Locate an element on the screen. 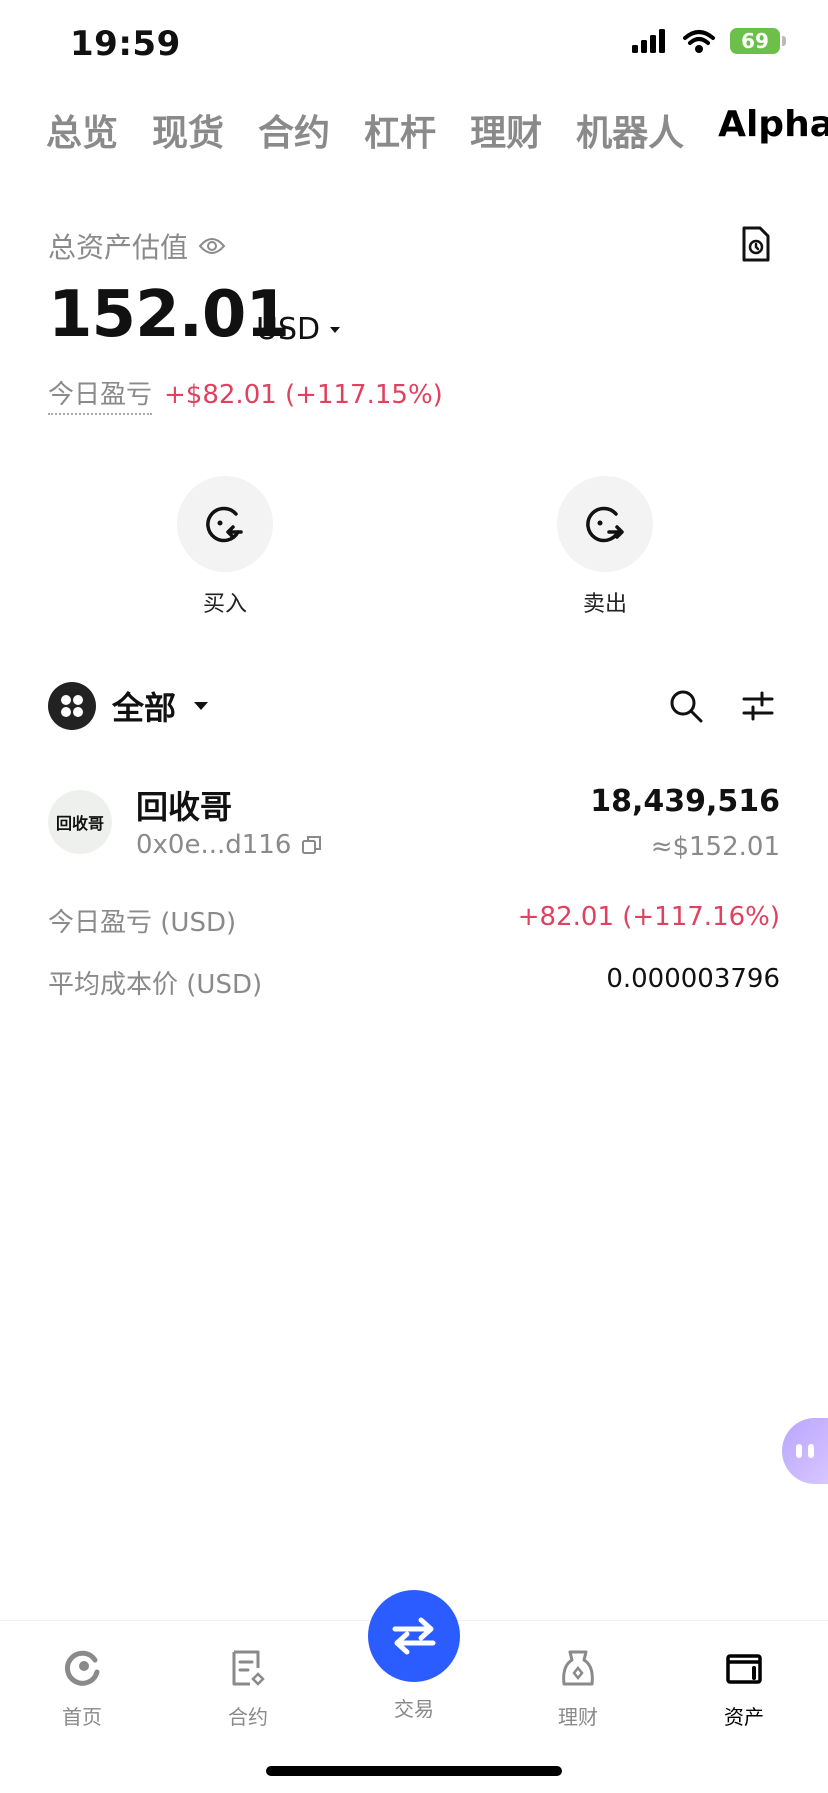  nav-assets: 资产 is located at coordinates (744, 1687).